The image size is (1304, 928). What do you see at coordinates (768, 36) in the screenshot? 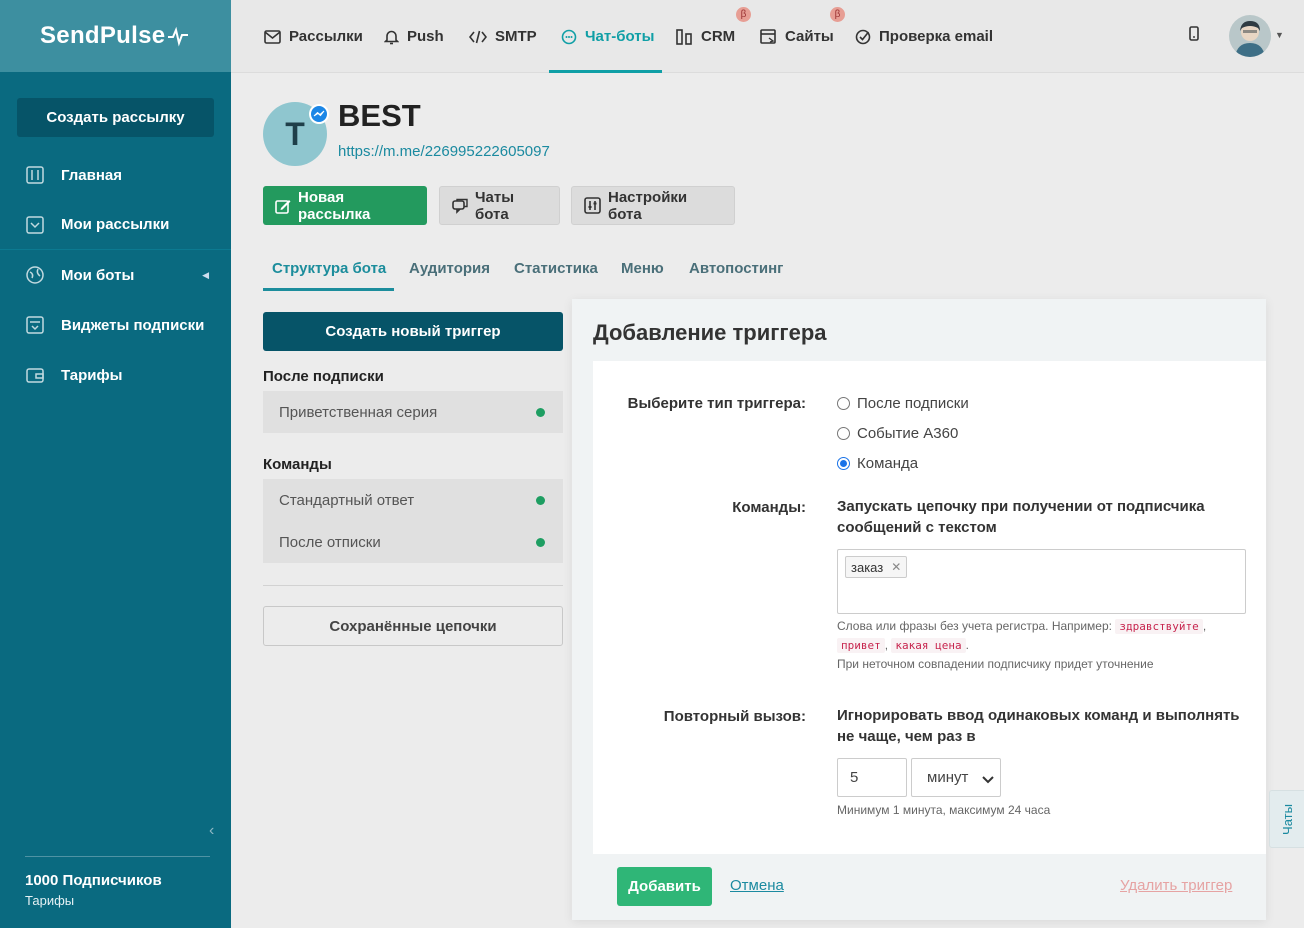
I see `site-icon` at bounding box center [768, 36].